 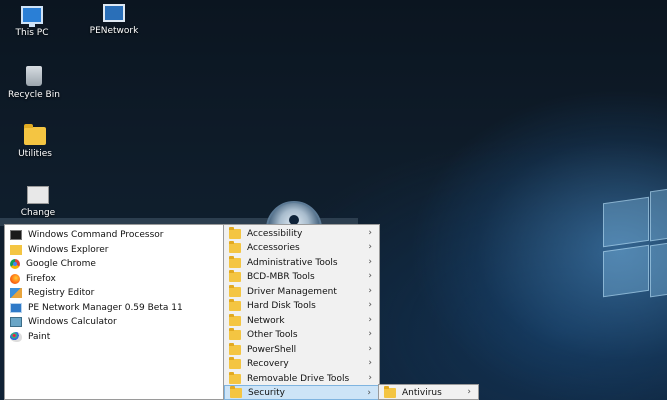 I want to click on menu-item-label: PE Network Manager 0.59 Beta 11, so click(x=105, y=307).